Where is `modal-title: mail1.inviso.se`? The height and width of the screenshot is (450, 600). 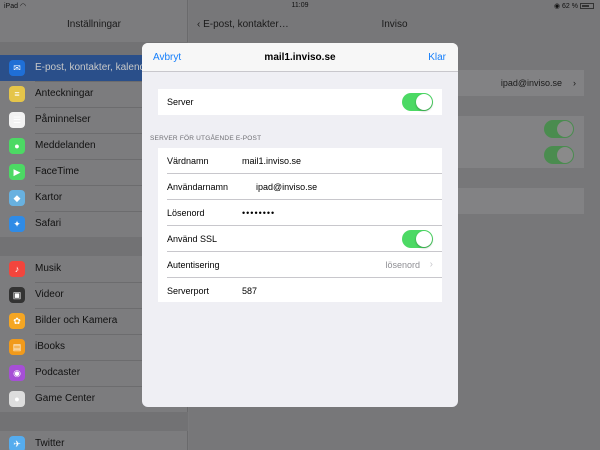 modal-title: mail1.inviso.se is located at coordinates (300, 57).